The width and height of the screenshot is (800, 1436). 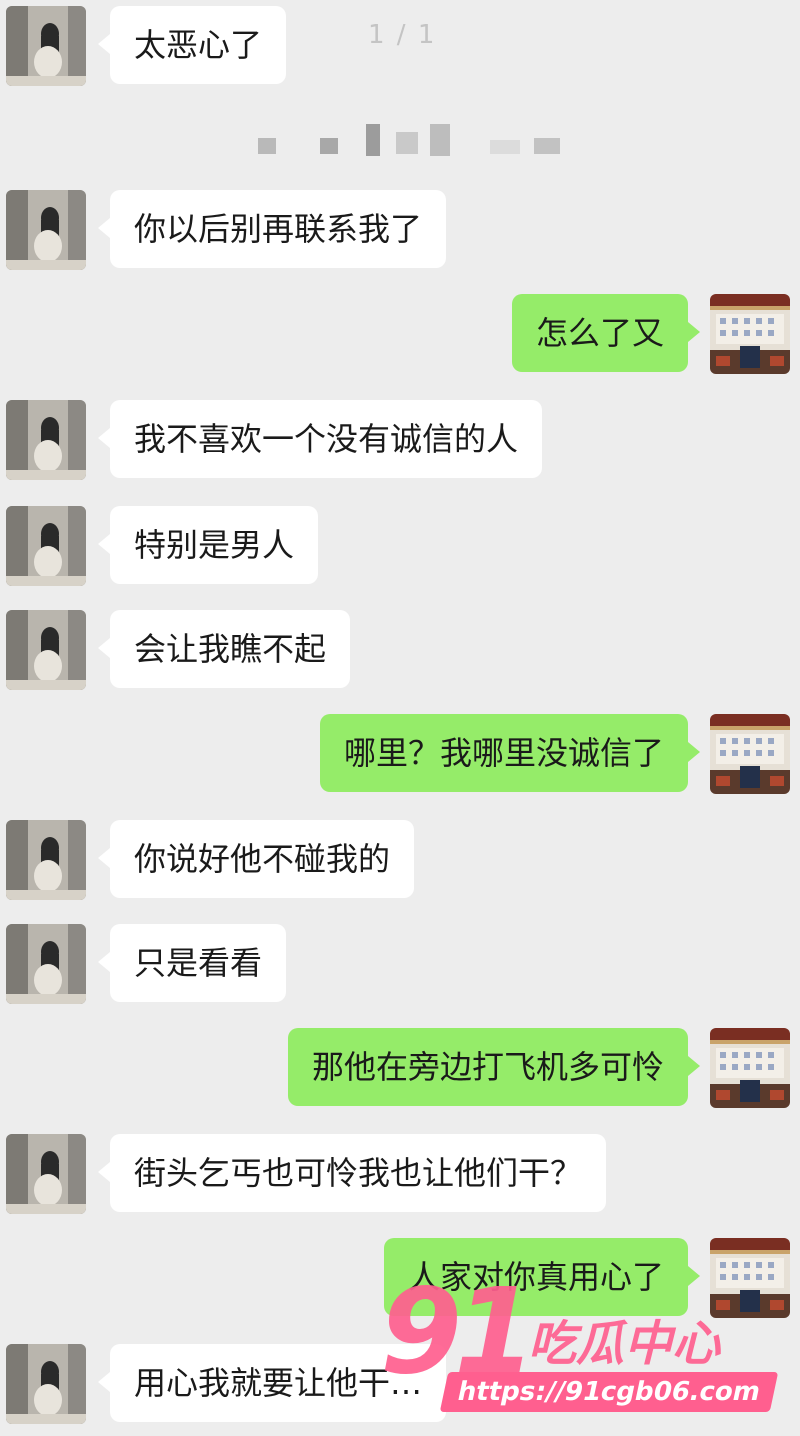 I want to click on incoming-message-bubble: 会让我瞧不起, so click(x=224, y=649).